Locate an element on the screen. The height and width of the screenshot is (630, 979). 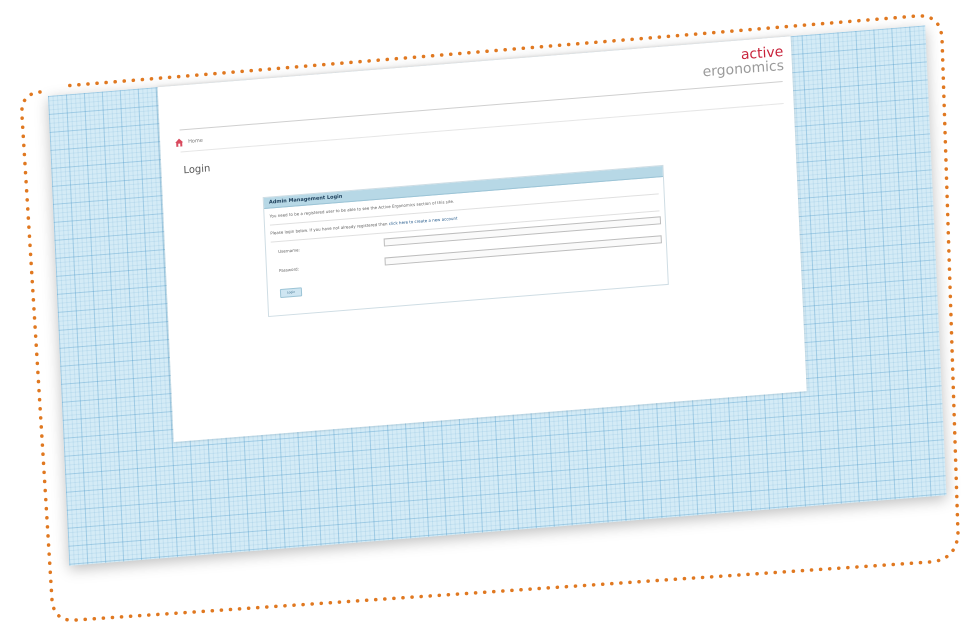
login-button: Login is located at coordinates (291, 293).